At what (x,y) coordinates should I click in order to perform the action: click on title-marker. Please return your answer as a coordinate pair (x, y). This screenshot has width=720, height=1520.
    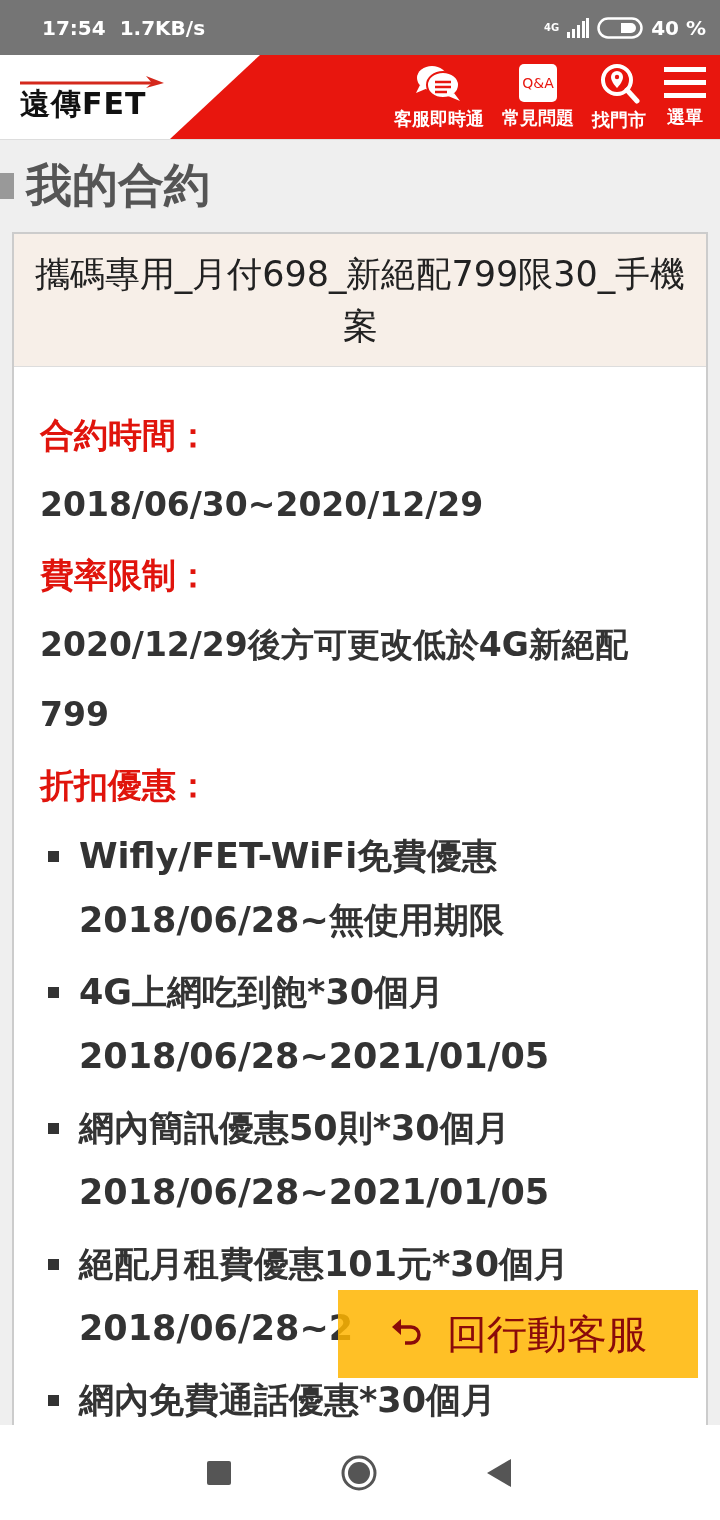
    Looking at the image, I should click on (7, 186).